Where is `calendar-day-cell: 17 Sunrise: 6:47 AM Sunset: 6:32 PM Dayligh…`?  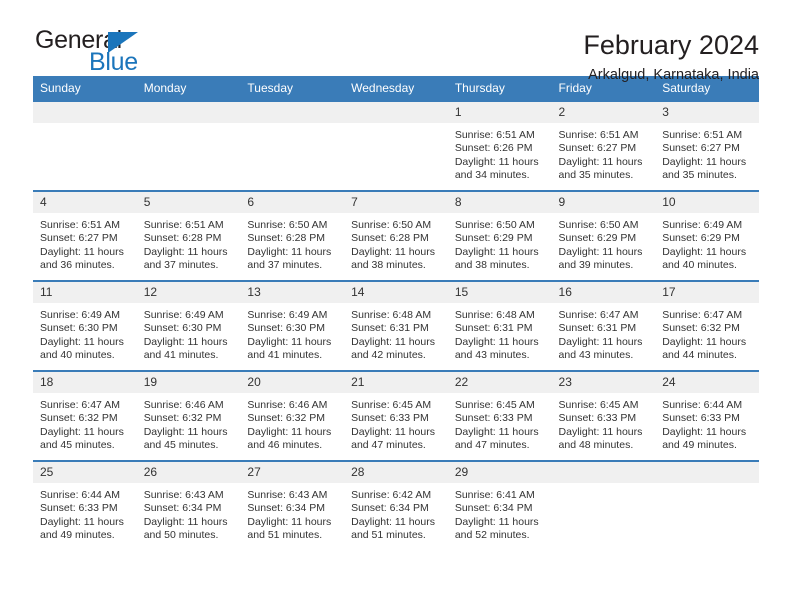
calendar-day-cell: 17 Sunrise: 6:47 AM Sunset: 6:32 PM Dayligh… is located at coordinates (707, 326).